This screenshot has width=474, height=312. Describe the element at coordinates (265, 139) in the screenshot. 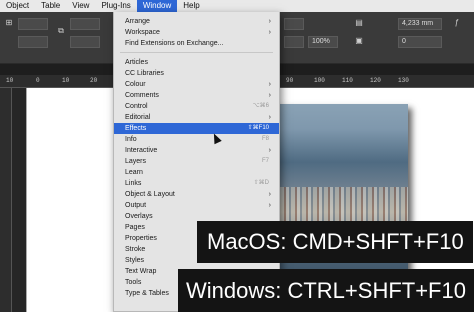

I see `shortcut-label: F8` at that location.